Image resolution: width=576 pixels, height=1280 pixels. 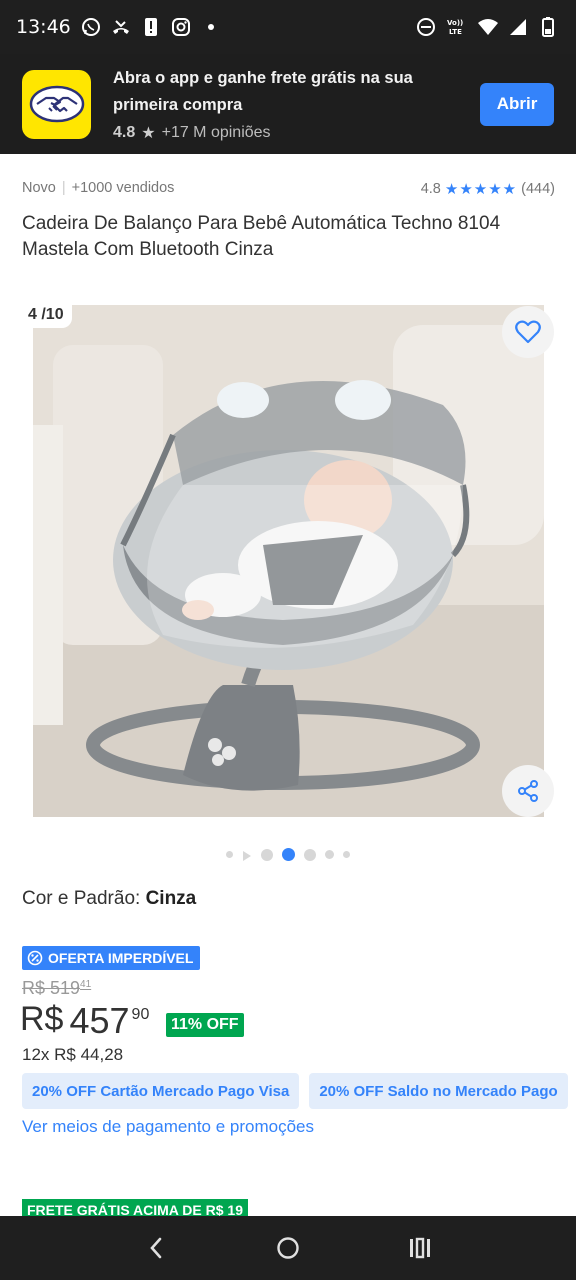 What do you see at coordinates (91, 27) in the screenshot?
I see `whatsapp-icon` at bounding box center [91, 27].